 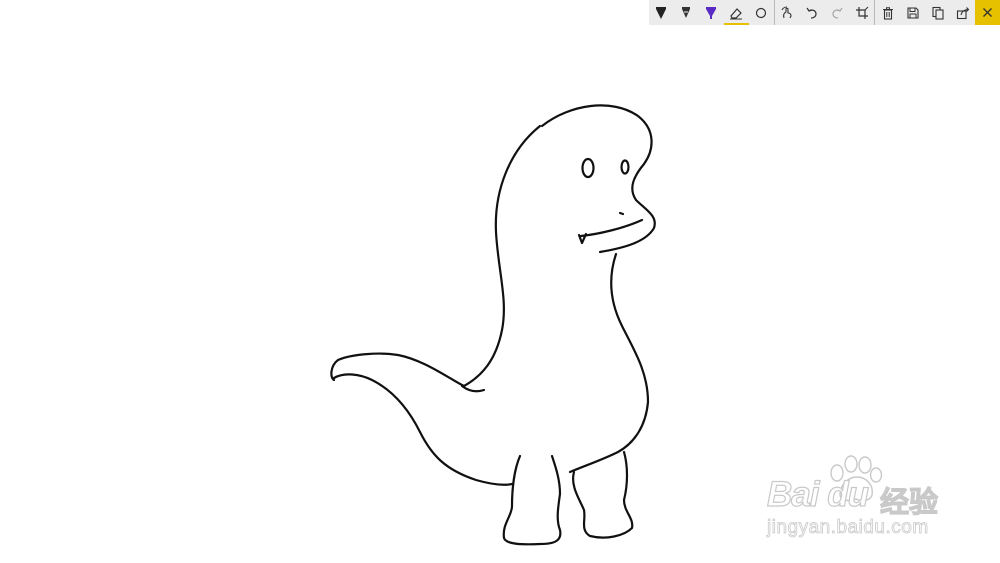 I want to click on eraser-icon, so click(x=736, y=13).